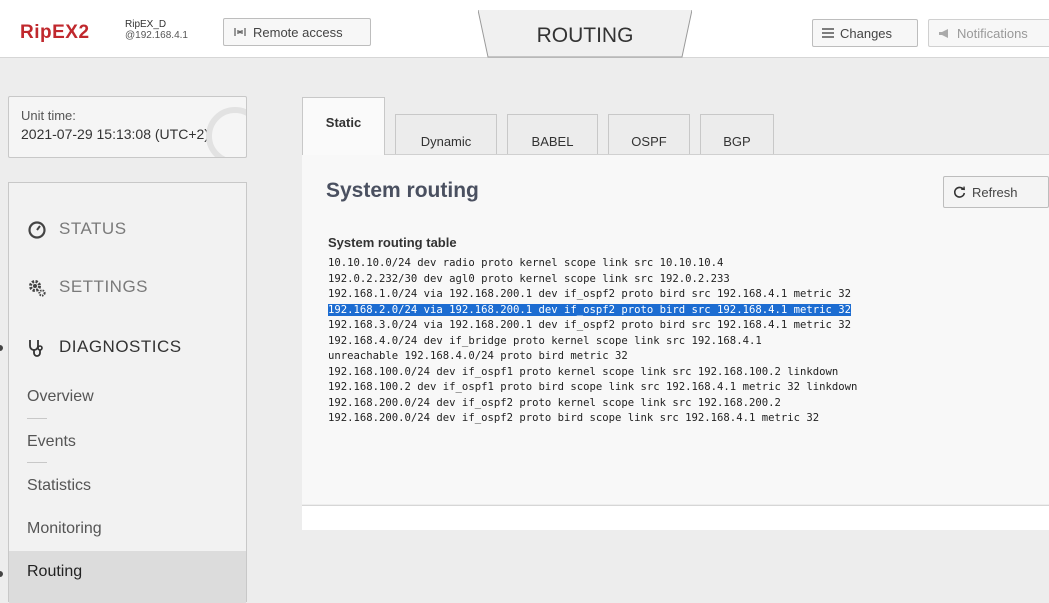 The height and width of the screenshot is (603, 1049). I want to click on refresh-button: Refresh, so click(996, 192).